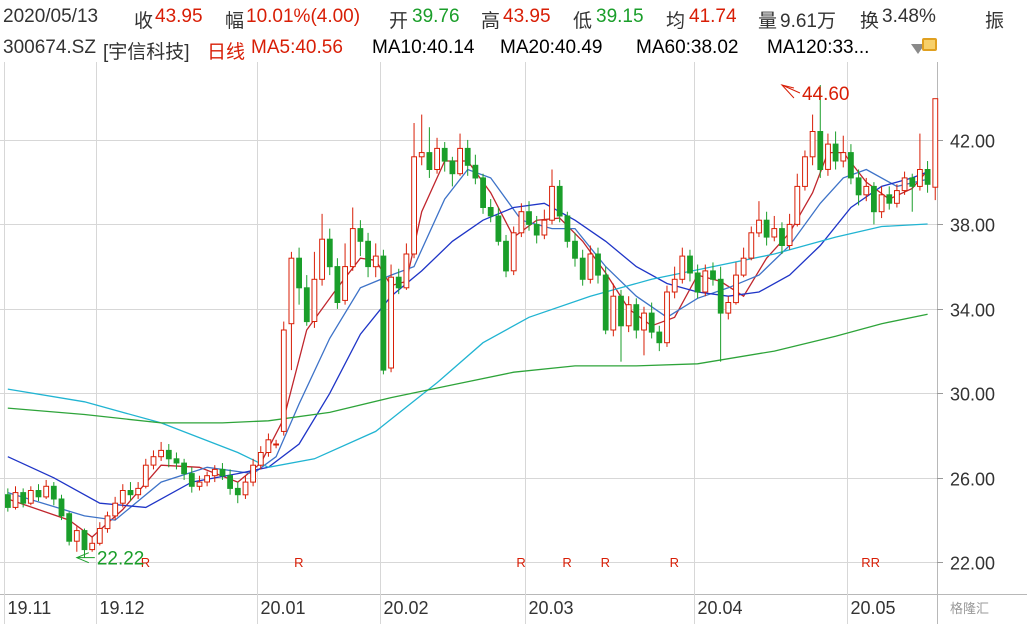 The width and height of the screenshot is (1027, 624). What do you see at coordinates (235, 21) in the screenshot?
I see `change-label: 幅` at bounding box center [235, 21].